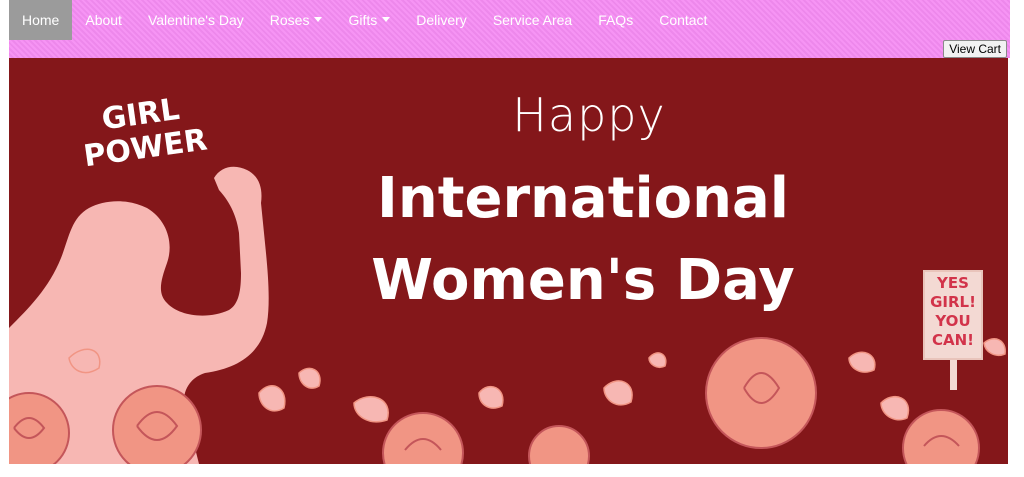  I want to click on nav-service-area: Service Area, so click(532, 20).